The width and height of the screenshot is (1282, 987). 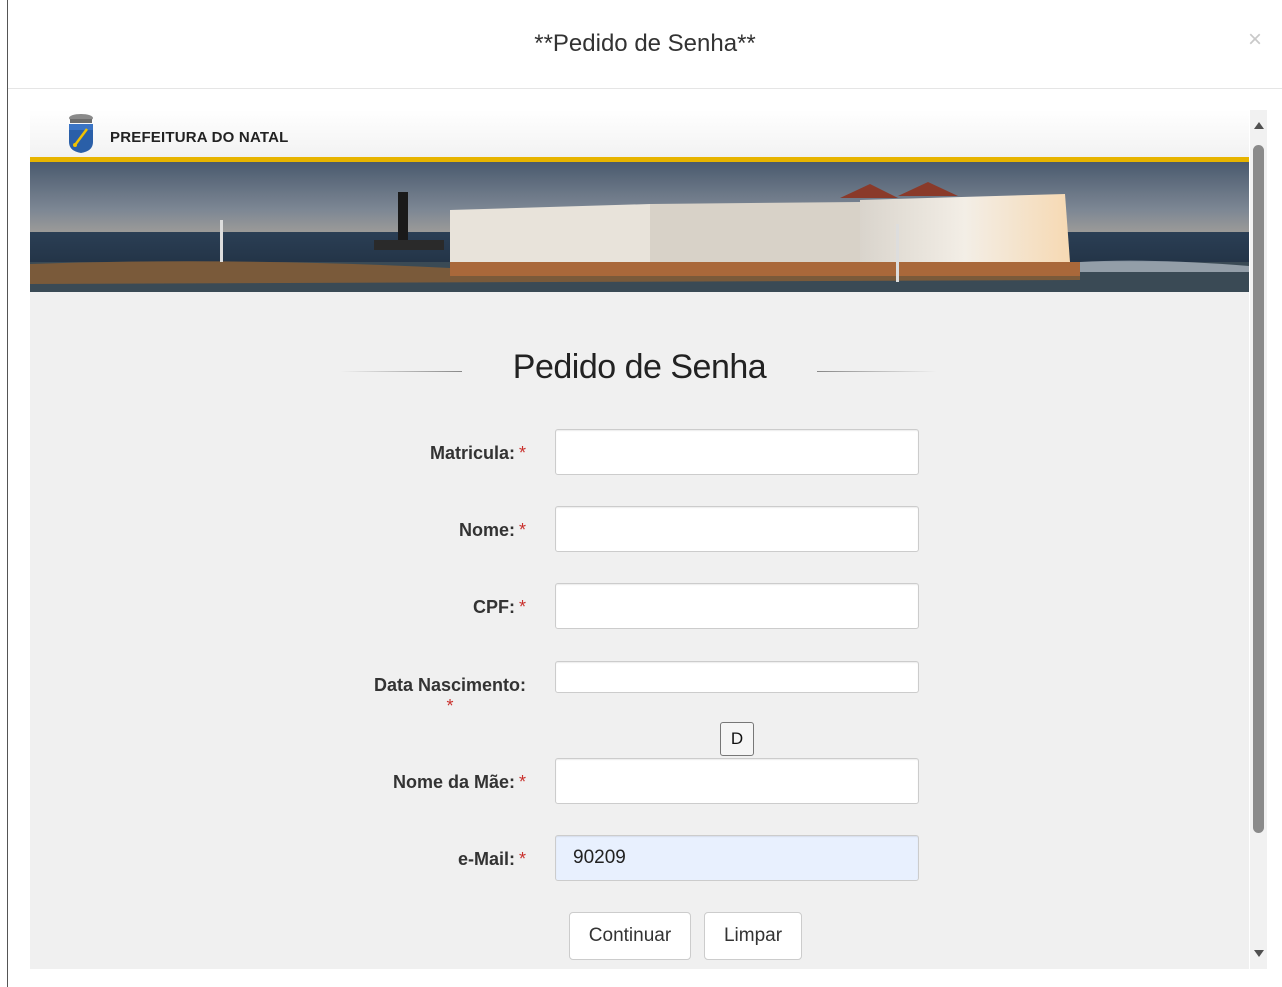 What do you see at coordinates (737, 739) in the screenshot?
I see `date-picker-button: D` at bounding box center [737, 739].